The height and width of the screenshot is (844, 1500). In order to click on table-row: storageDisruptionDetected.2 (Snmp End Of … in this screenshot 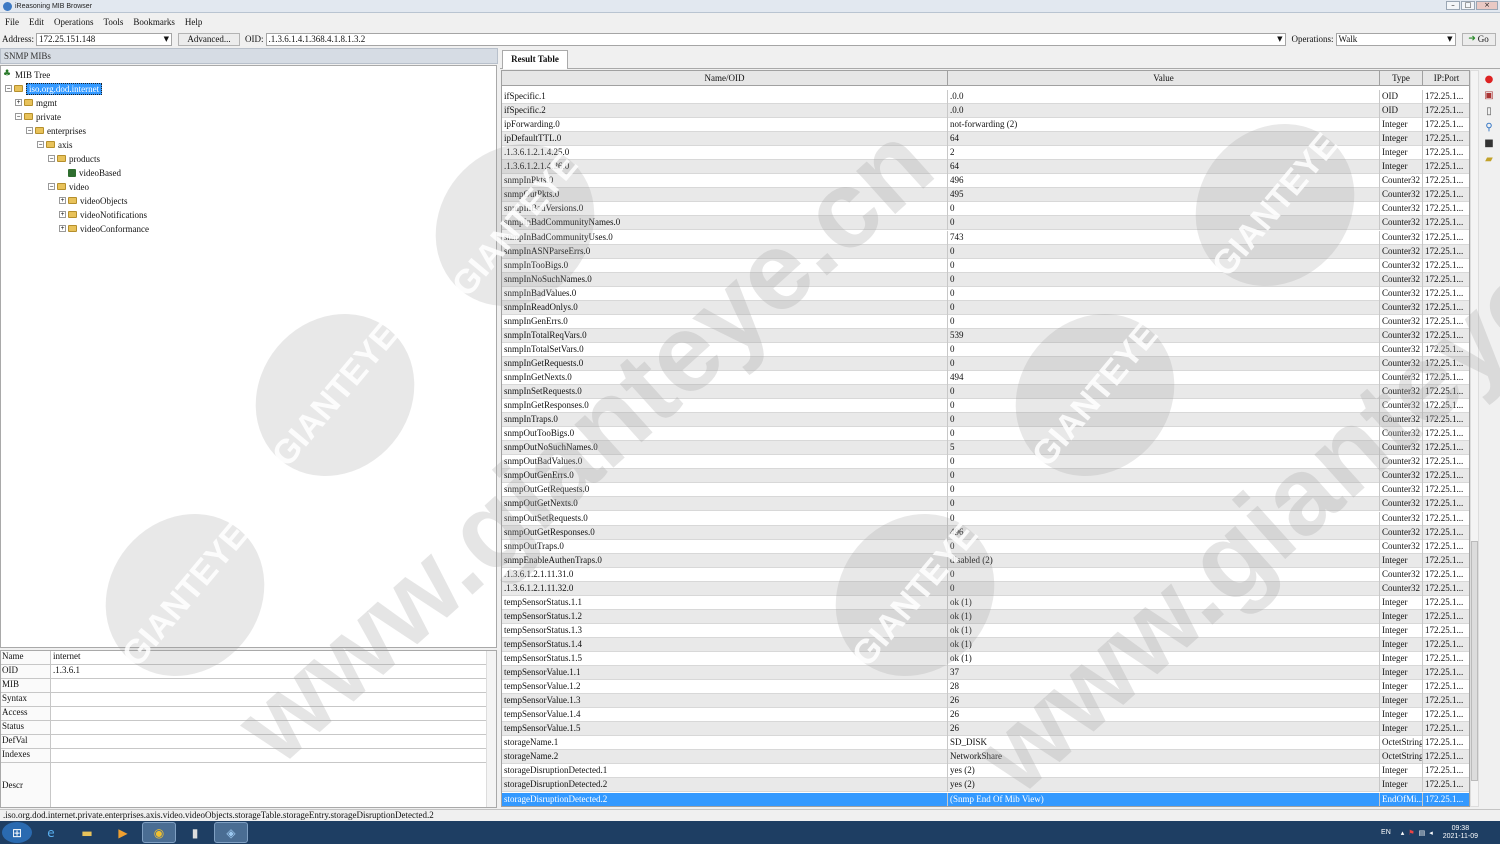, I will do `click(985, 799)`.